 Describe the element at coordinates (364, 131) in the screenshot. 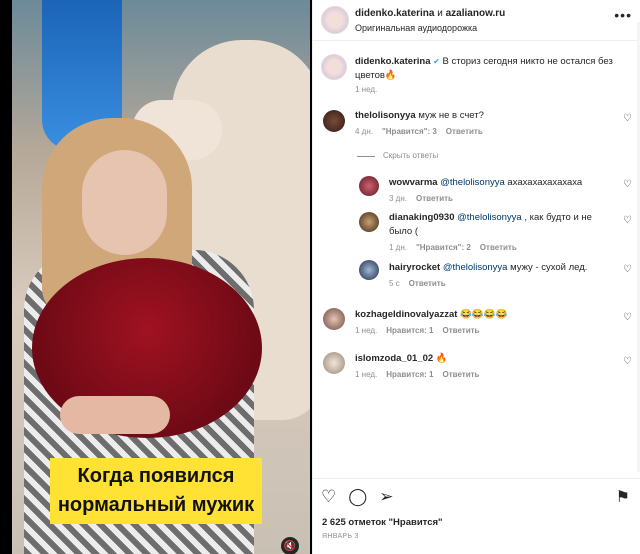

I see `comment-time: 4 дн.` at that location.